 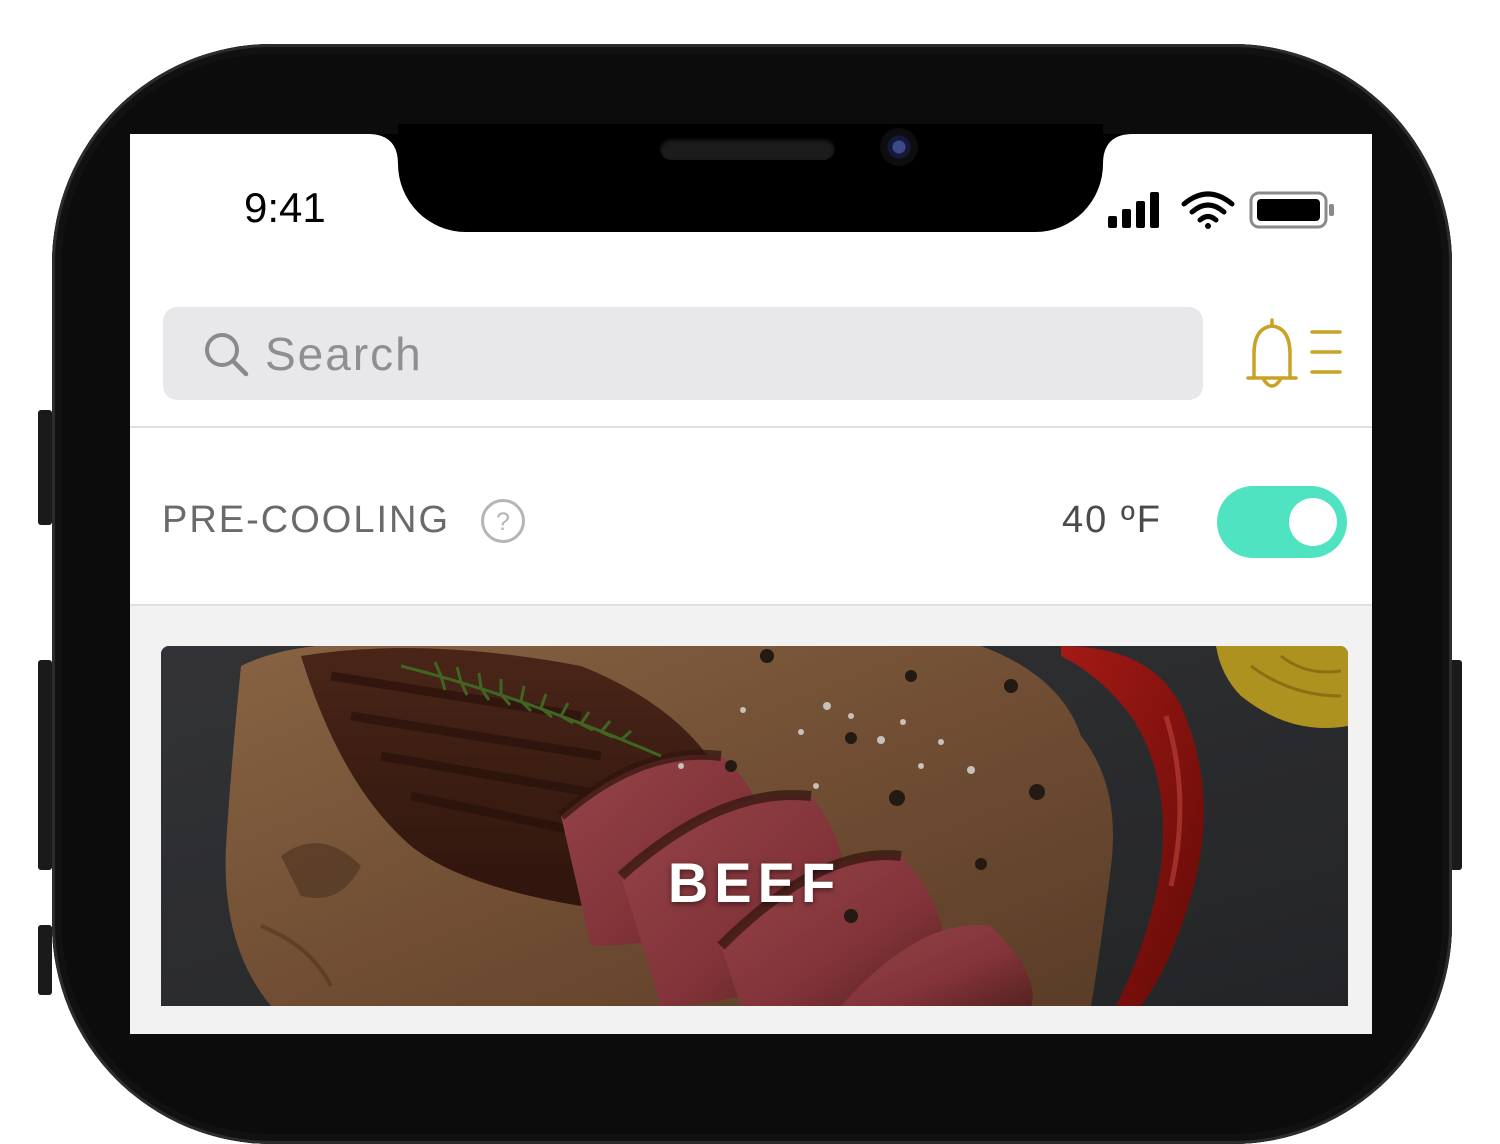 I want to click on precooling-label: PRE-COOLING, so click(x=306, y=520).